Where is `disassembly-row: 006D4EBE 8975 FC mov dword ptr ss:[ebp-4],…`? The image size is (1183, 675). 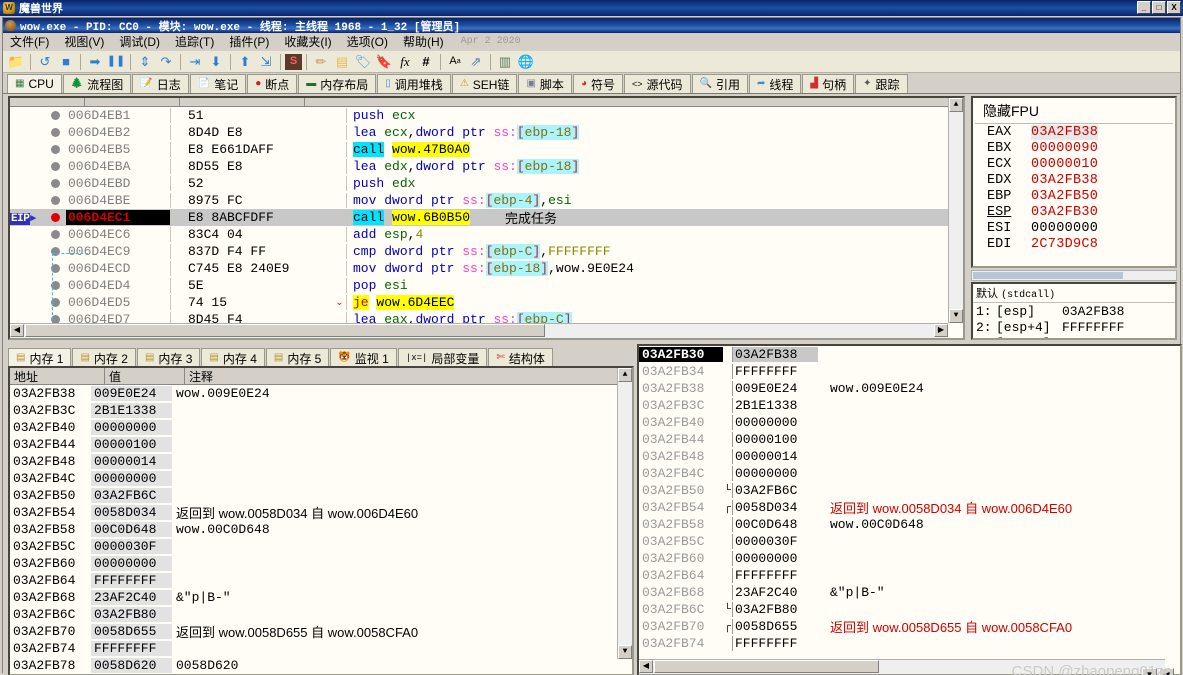 disassembly-row: 006D4EBE 8975 FC mov dword ptr ss:[ebp-4],… is located at coordinates (486, 200).